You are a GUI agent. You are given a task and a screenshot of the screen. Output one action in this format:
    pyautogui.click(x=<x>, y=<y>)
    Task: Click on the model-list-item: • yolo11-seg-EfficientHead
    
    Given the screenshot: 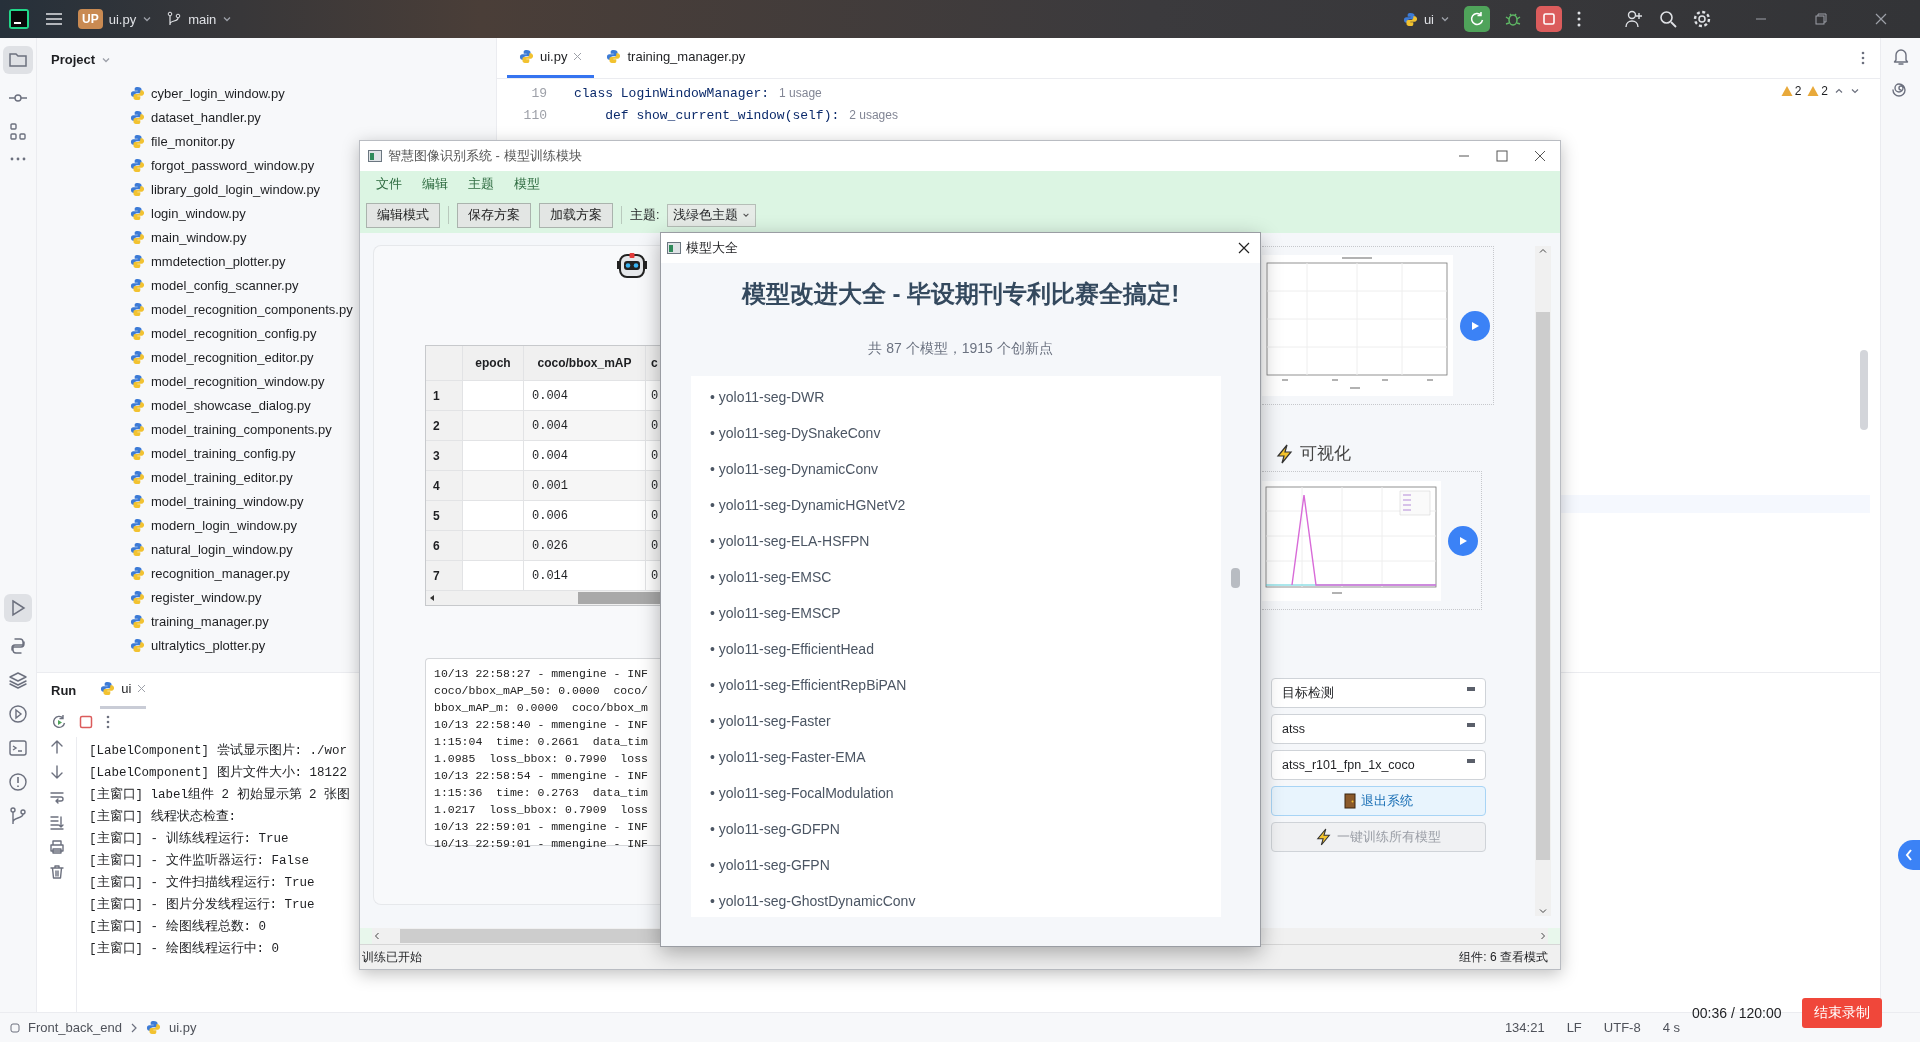 What is the action you would take?
    pyautogui.click(x=956, y=649)
    